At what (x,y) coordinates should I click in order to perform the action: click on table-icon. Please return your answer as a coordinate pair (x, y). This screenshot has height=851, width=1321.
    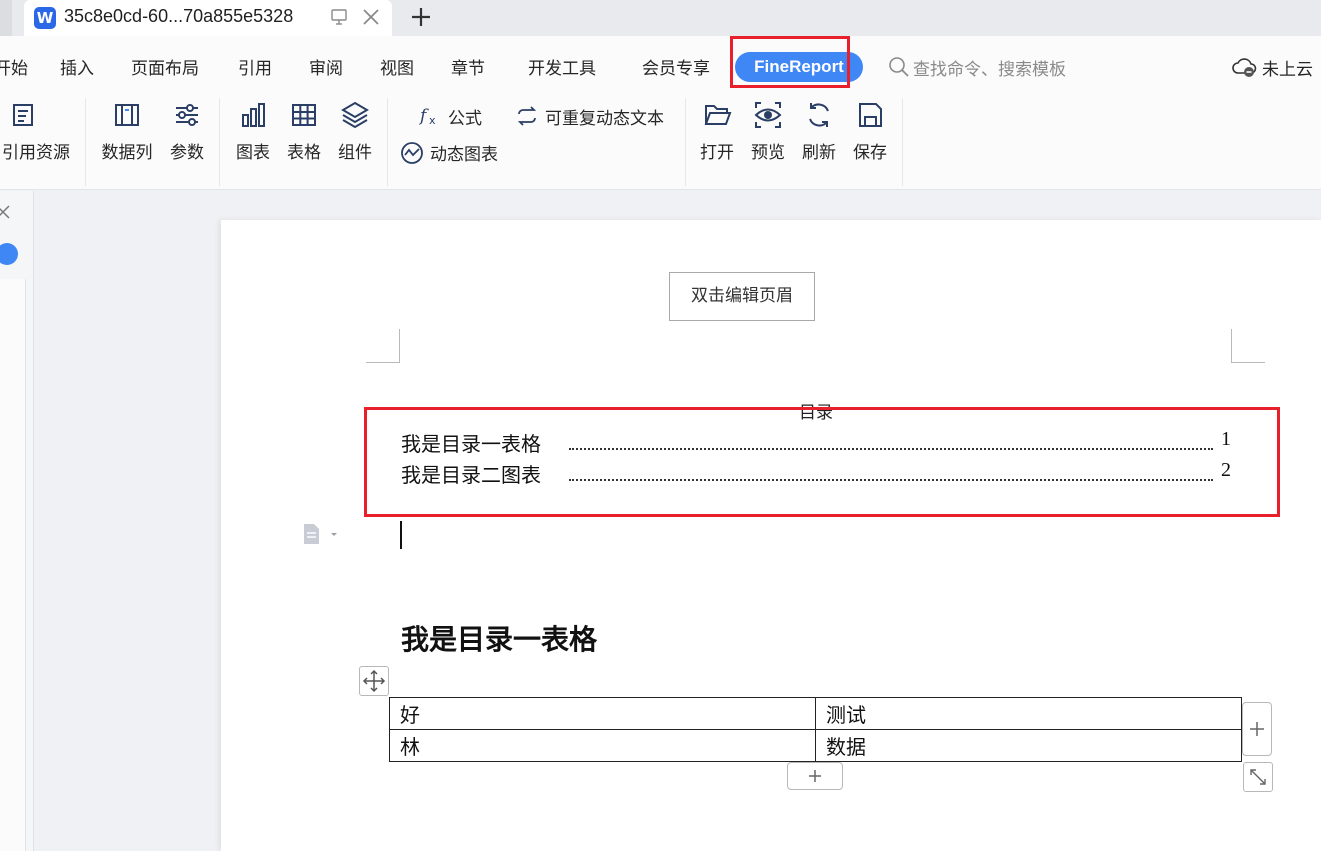
    Looking at the image, I should click on (304, 115).